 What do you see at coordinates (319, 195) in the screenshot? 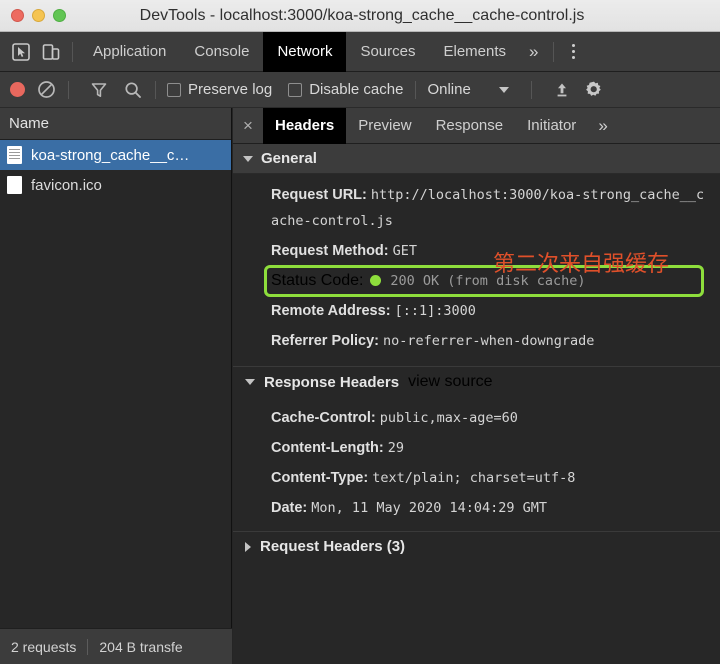
I see `row-key: Request URL:` at bounding box center [319, 195].